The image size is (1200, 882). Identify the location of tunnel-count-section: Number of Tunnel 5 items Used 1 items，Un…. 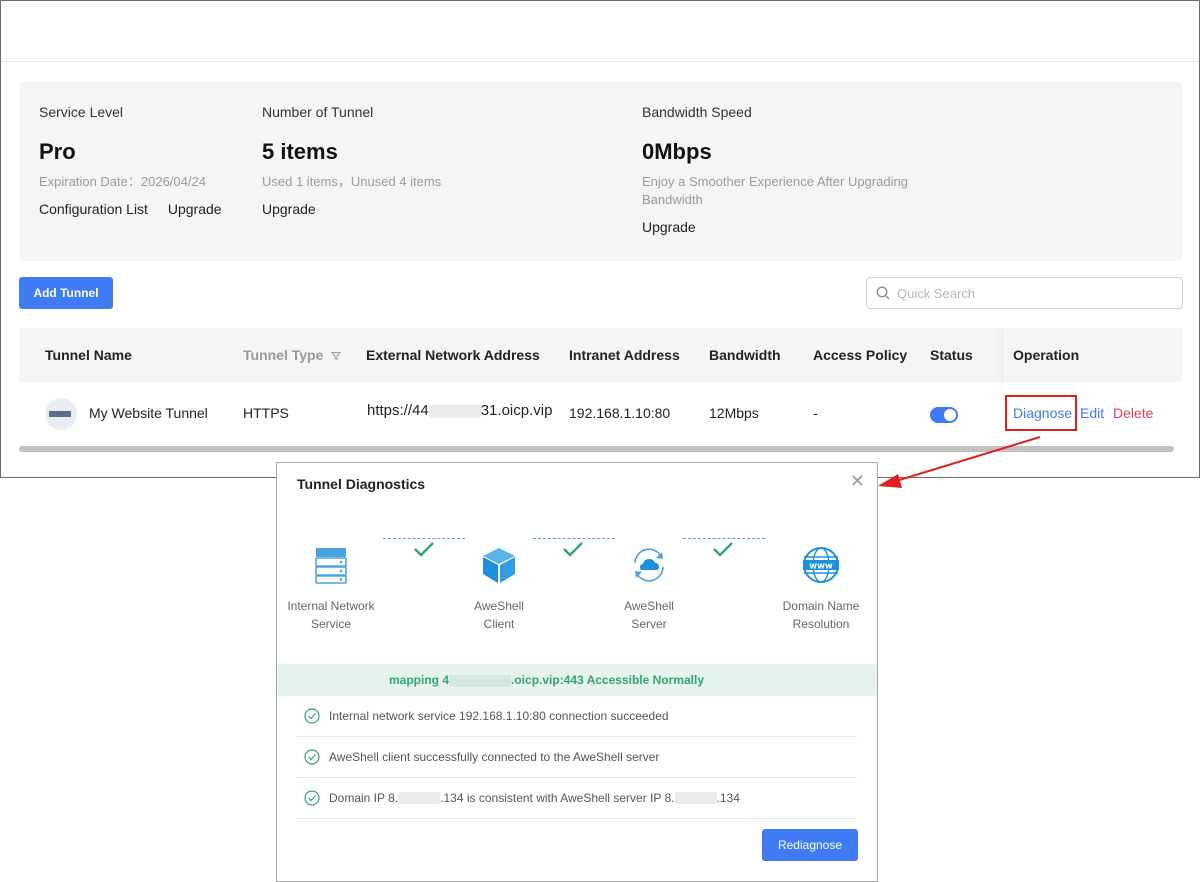
(351, 160).